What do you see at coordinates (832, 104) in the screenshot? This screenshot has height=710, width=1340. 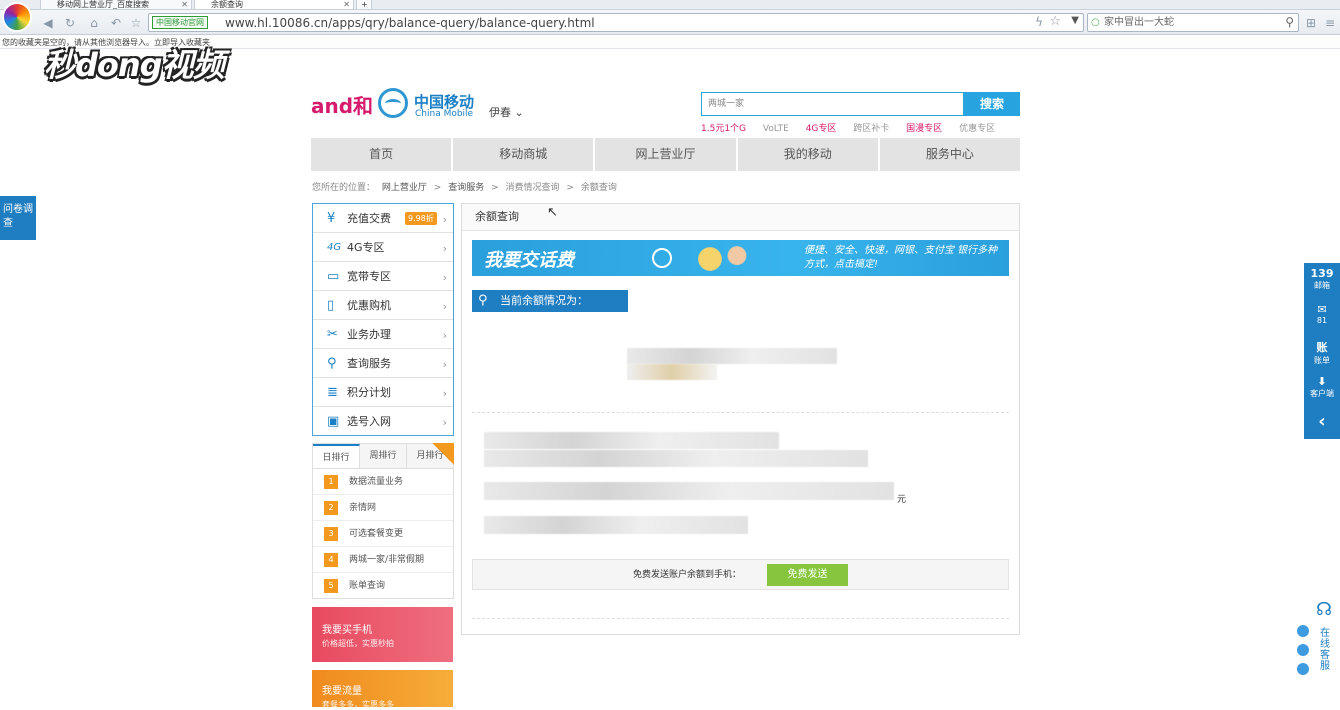 I see `site-search-input: 两城一家` at bounding box center [832, 104].